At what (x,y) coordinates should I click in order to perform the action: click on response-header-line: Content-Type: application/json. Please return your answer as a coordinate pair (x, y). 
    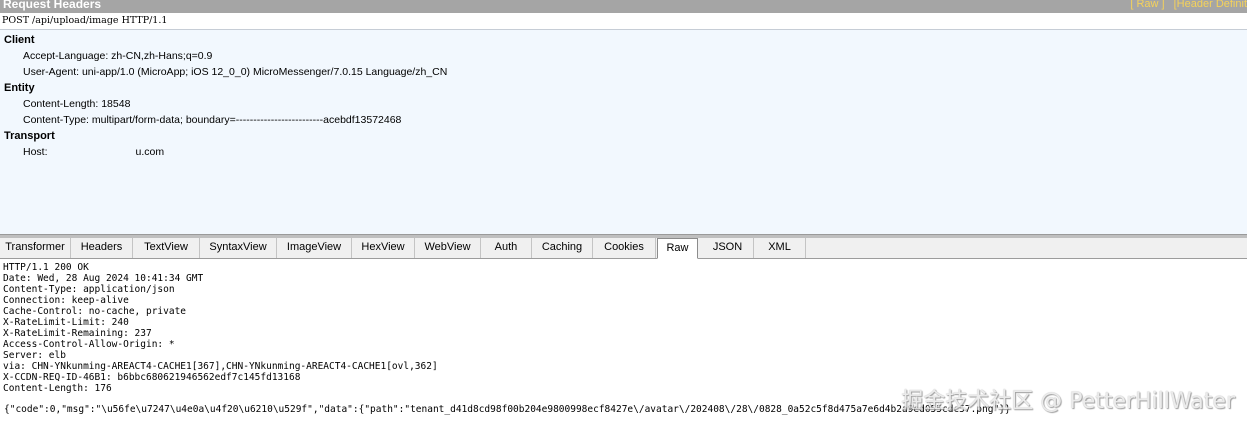
    Looking at the image, I should click on (89, 289).